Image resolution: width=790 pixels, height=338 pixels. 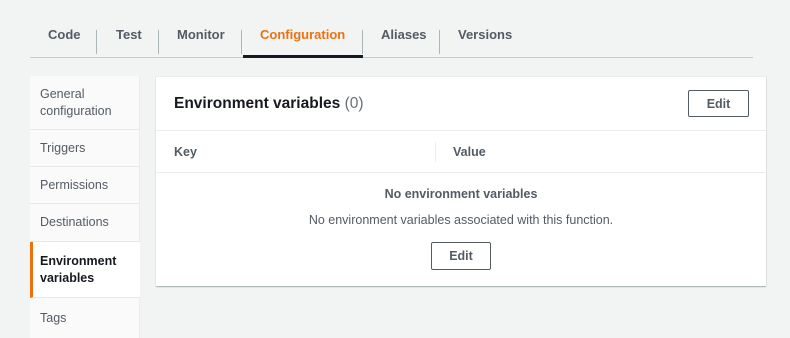 I want to click on tab-monitor: Monitor, so click(x=201, y=34).